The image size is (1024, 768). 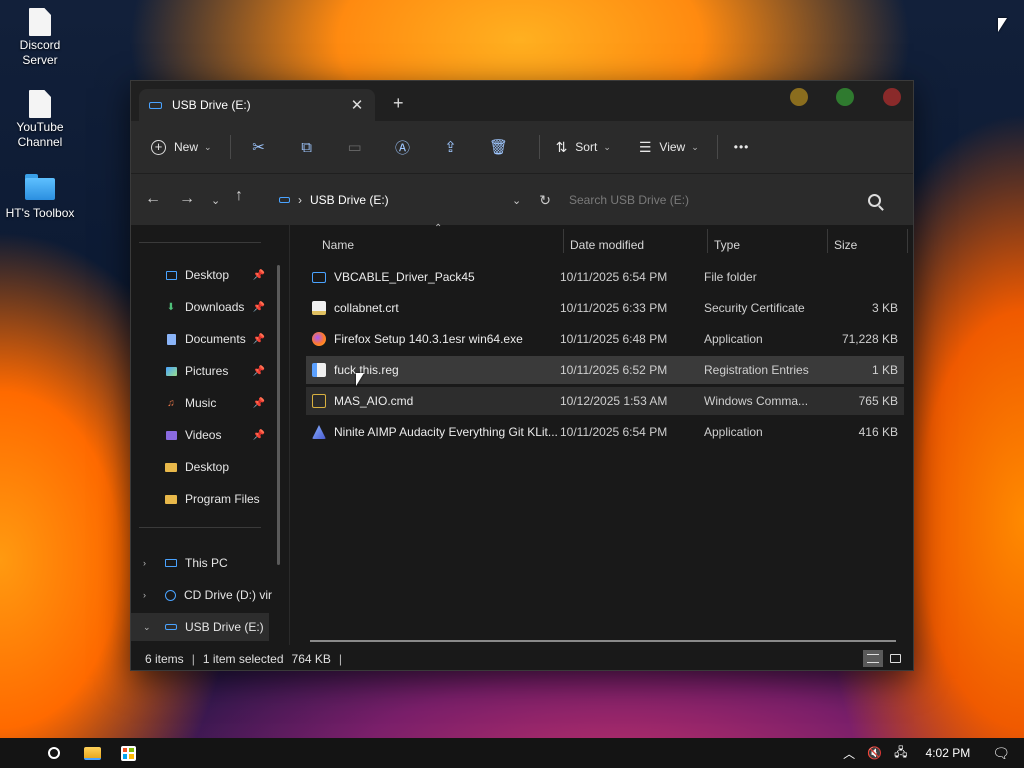 I want to click on file-name-cell: fuck this.reg, so click(x=433, y=370).